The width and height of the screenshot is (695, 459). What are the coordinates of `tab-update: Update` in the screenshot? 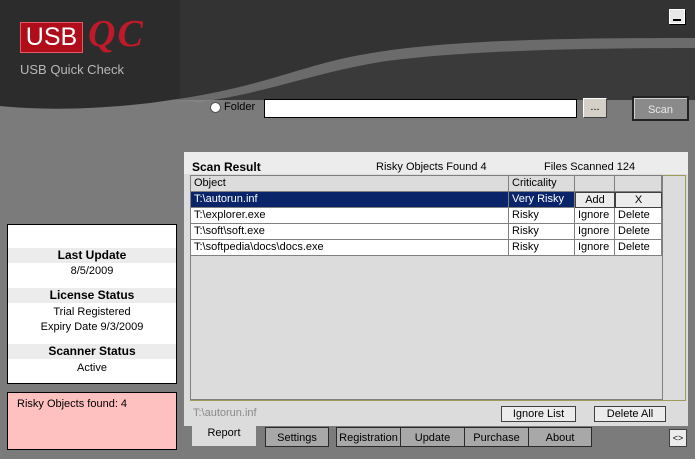 It's located at (432, 437).